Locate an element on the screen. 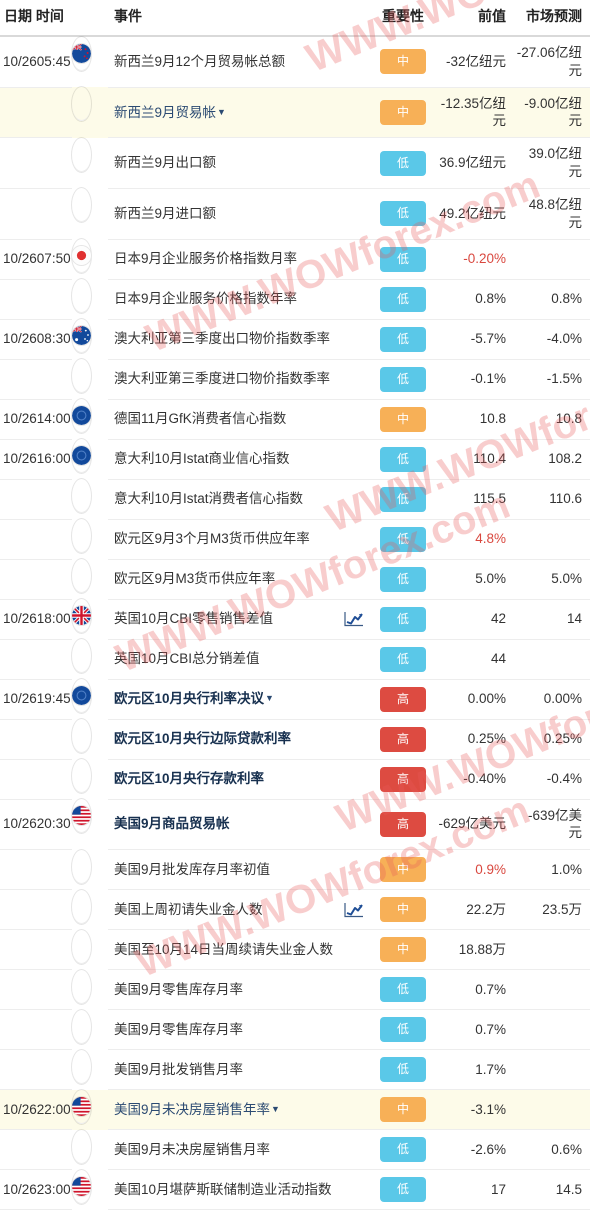 The image size is (590, 1210). table-row: 10/2616:00 意大利10月Istat商业信心指数 低 110.4 108.2 is located at coordinates (295, 459).